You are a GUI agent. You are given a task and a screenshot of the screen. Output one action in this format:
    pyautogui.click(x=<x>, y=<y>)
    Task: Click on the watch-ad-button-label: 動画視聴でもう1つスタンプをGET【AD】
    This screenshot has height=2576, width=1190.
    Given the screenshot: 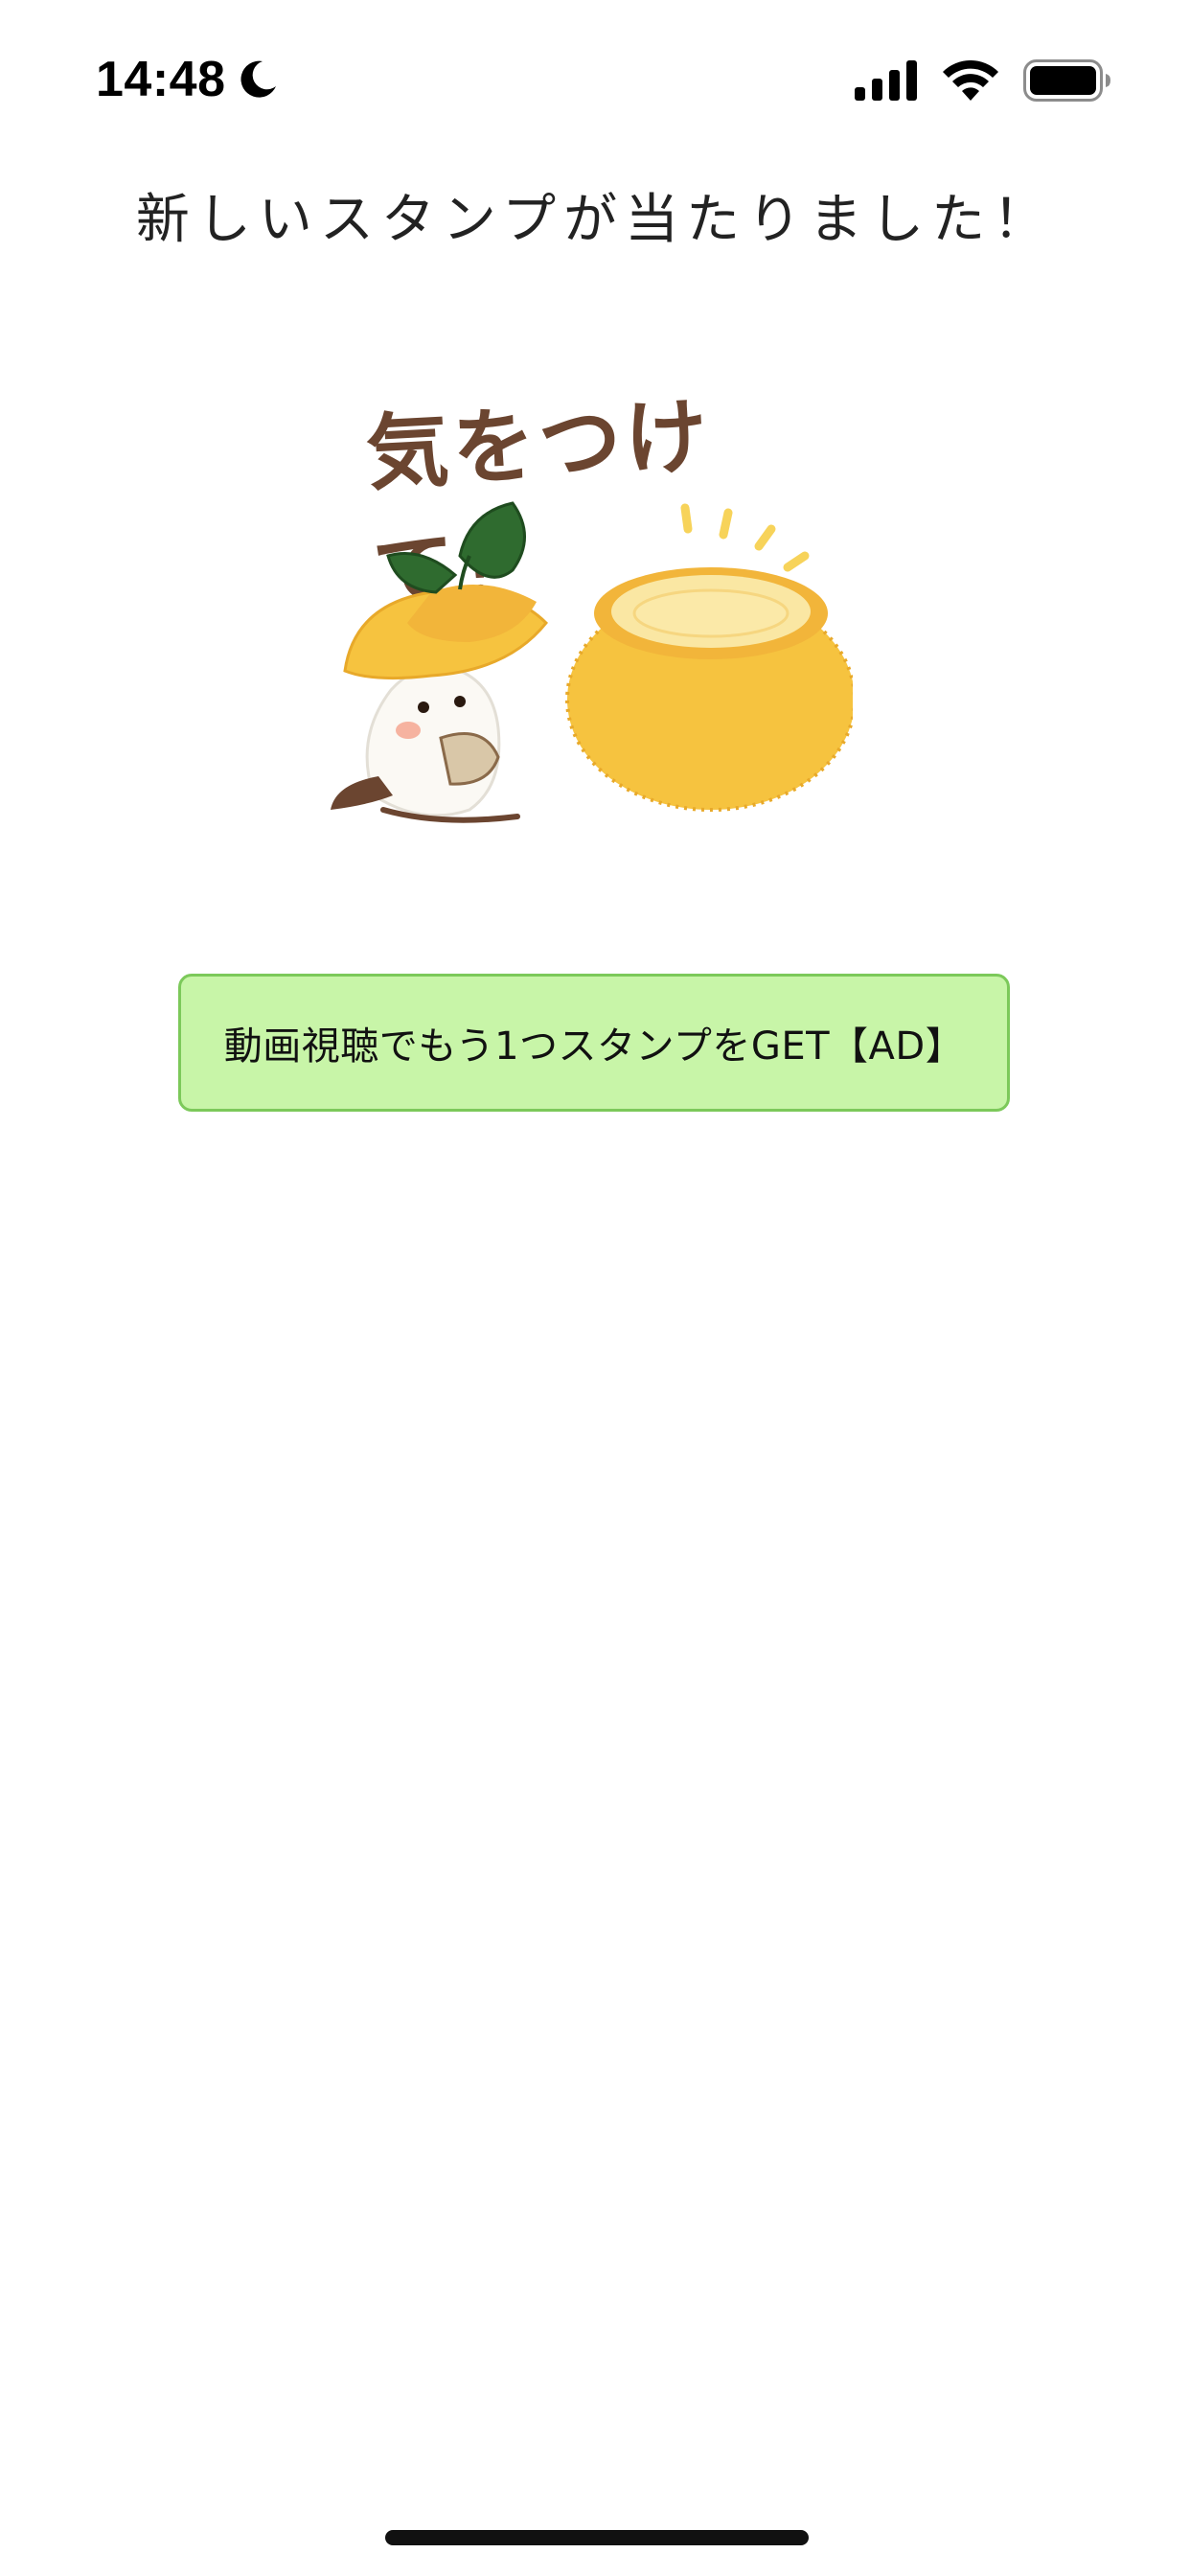 What is the action you would take?
    pyautogui.click(x=594, y=1046)
    